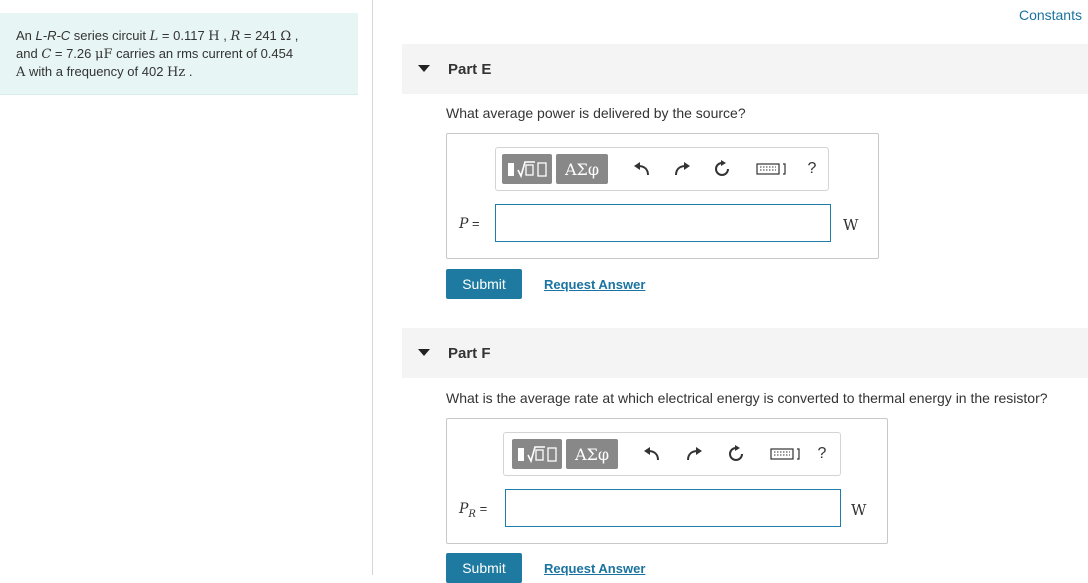 Image resolution: width=1088 pixels, height=583 pixels. Describe the element at coordinates (53, 35) in the screenshot. I see `circuit-type: L-R-C` at that location.